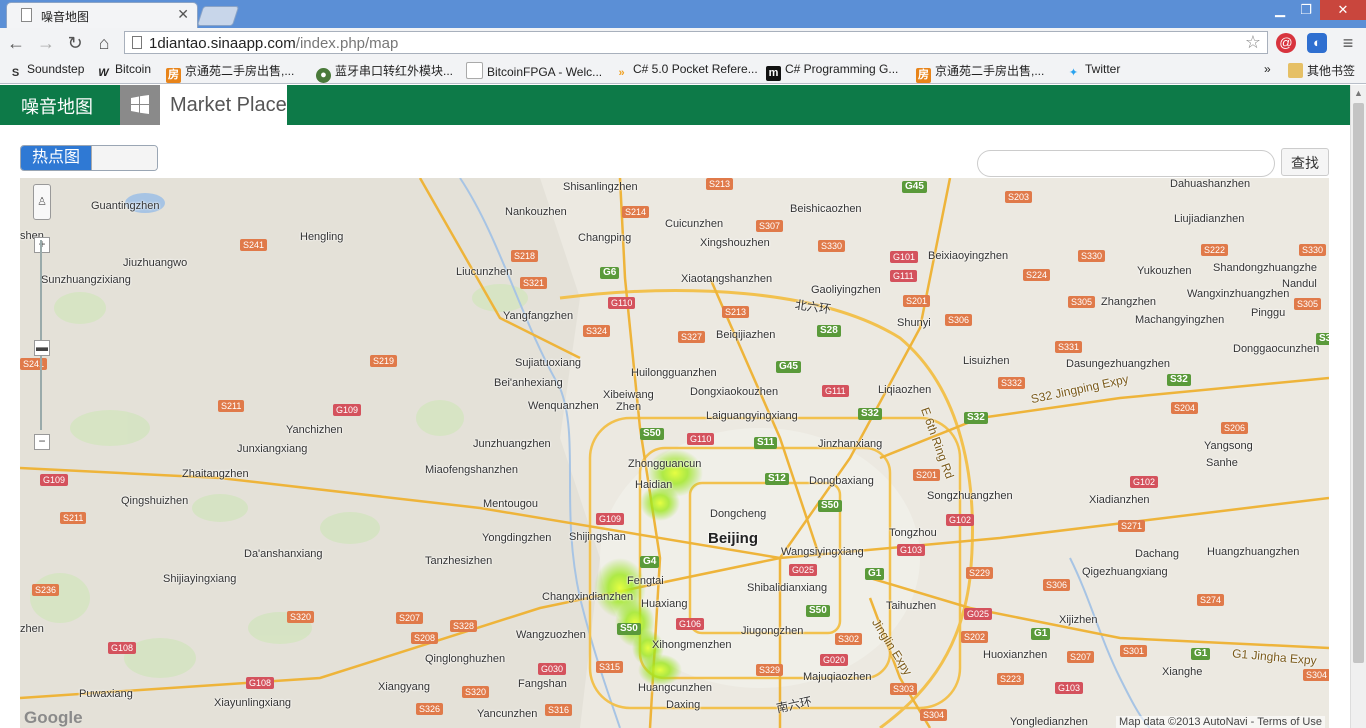 Image resolution: width=1366 pixels, height=728 pixels. Describe the element at coordinates (1358, 93) in the screenshot. I see `scroll-up-icon: ▲` at that location.